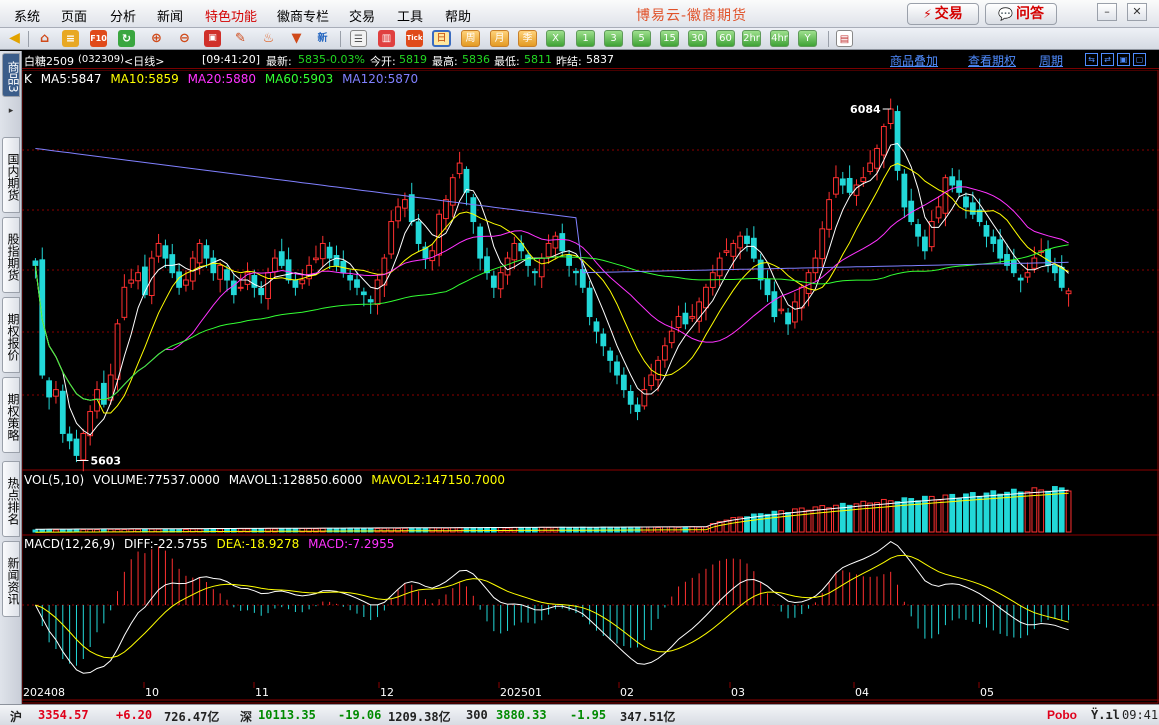 This screenshot has width=1159, height=725. I want to click on pencil-icon: ✎, so click(240, 38).